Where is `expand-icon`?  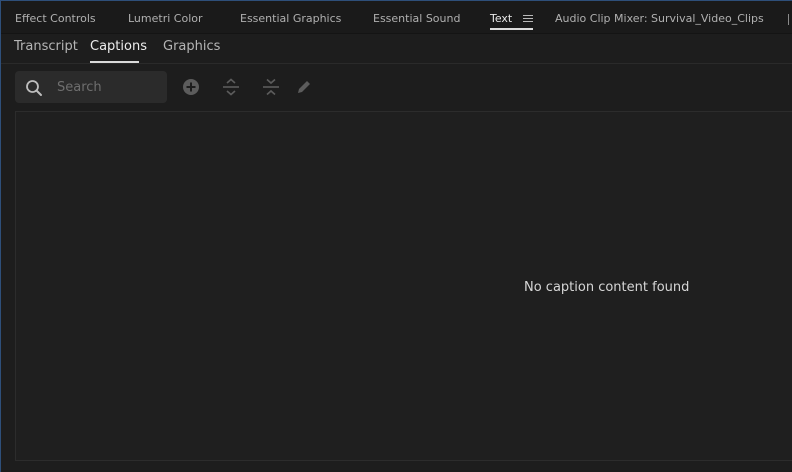 expand-icon is located at coordinates (231, 87).